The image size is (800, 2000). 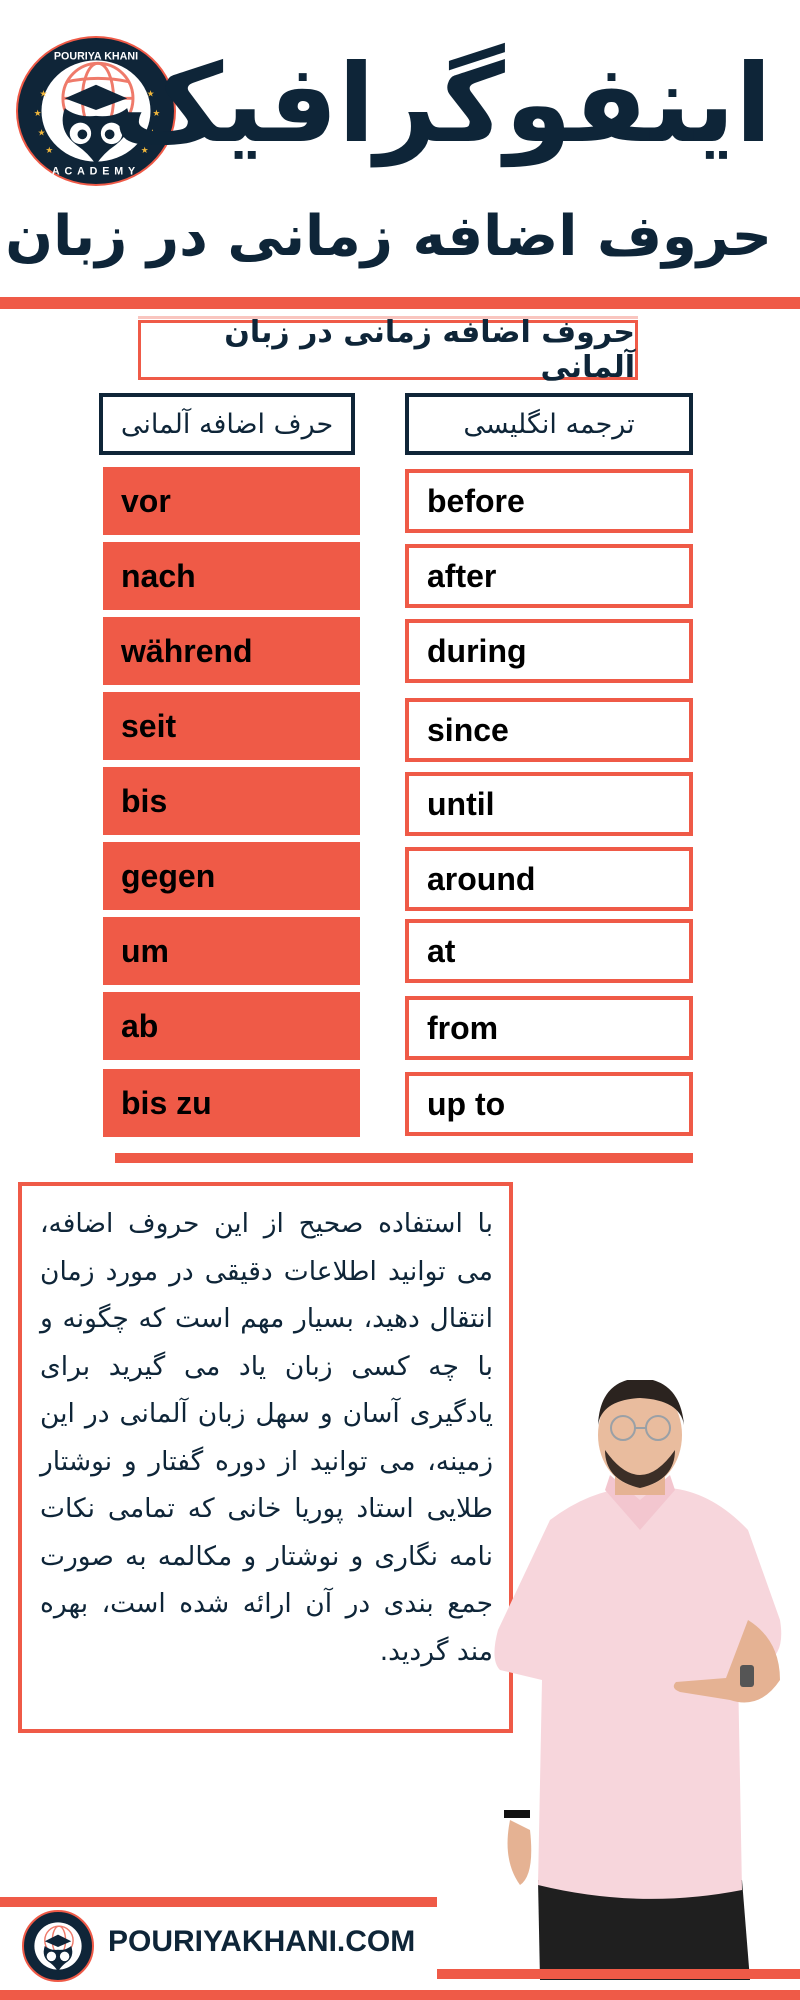 I want to click on website-url: POURIYAKHANI.COM, so click(x=261, y=1942).